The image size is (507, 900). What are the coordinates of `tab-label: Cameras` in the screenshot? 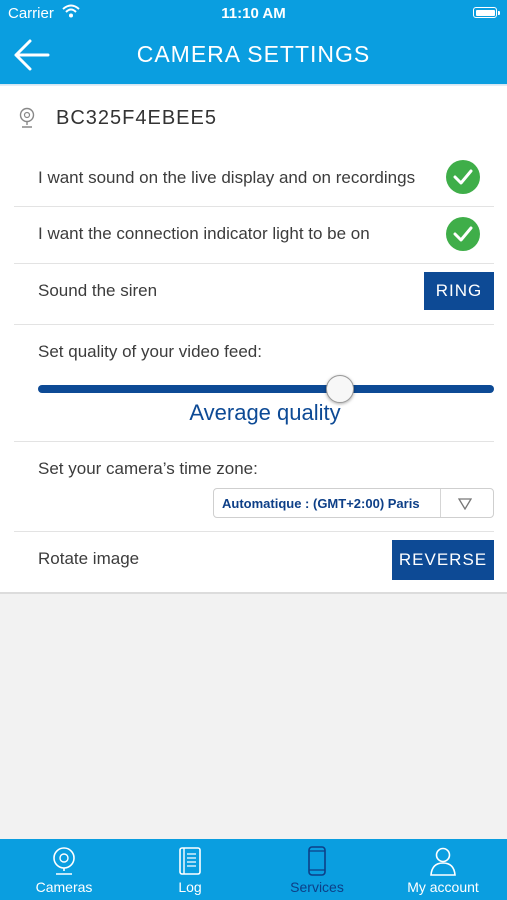 It's located at (64, 887).